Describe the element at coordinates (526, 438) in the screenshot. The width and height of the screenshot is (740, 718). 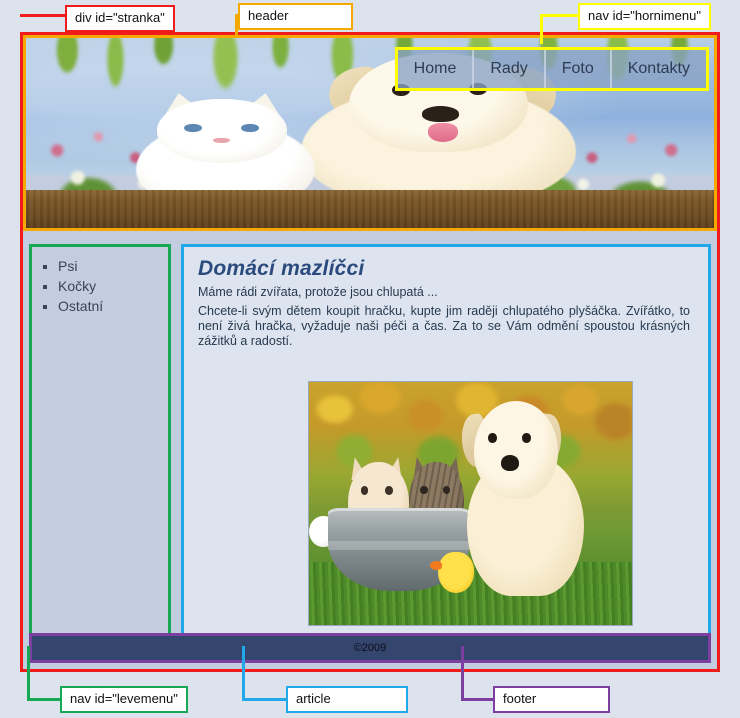
I see `article-puppy-eye-right` at that location.